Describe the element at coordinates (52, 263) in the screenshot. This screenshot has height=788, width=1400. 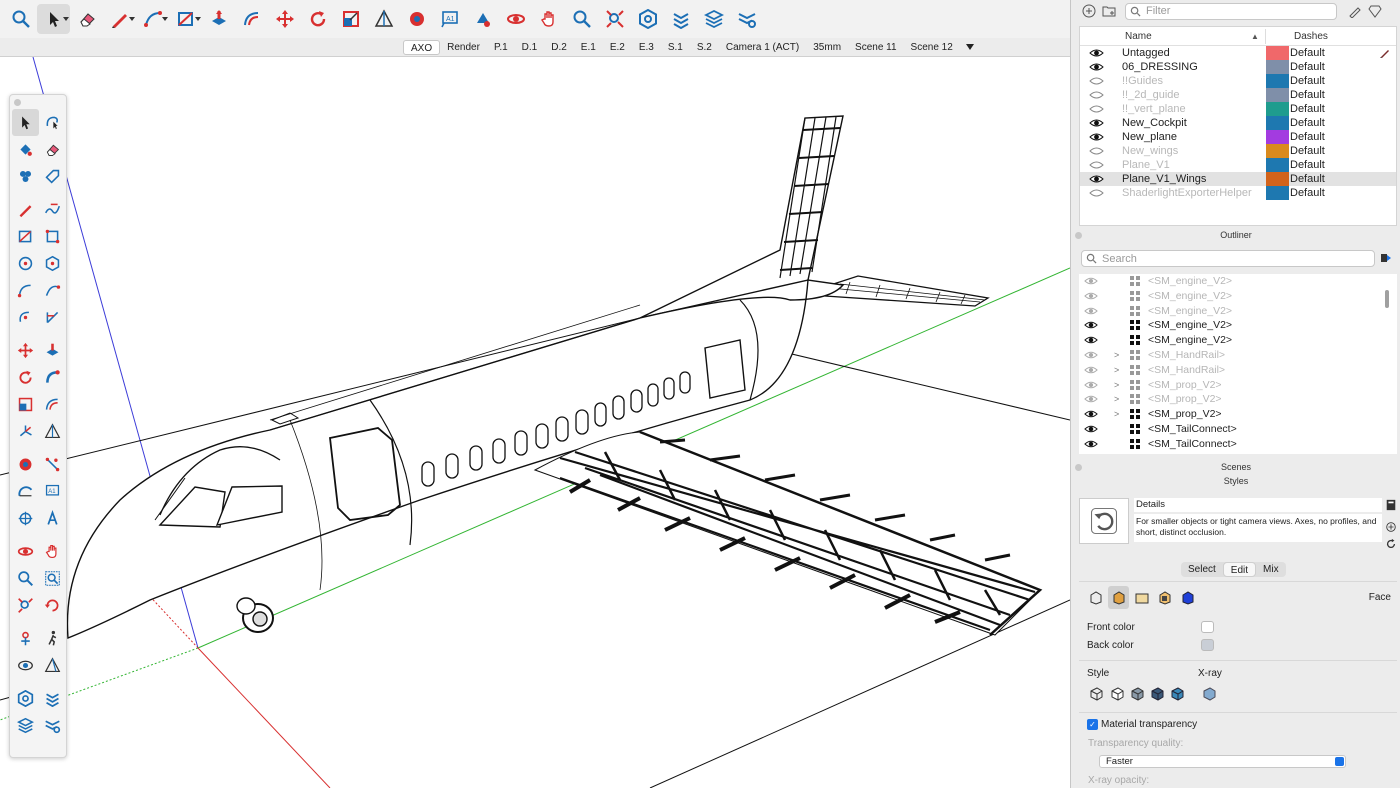
I see `polygon-icon` at that location.